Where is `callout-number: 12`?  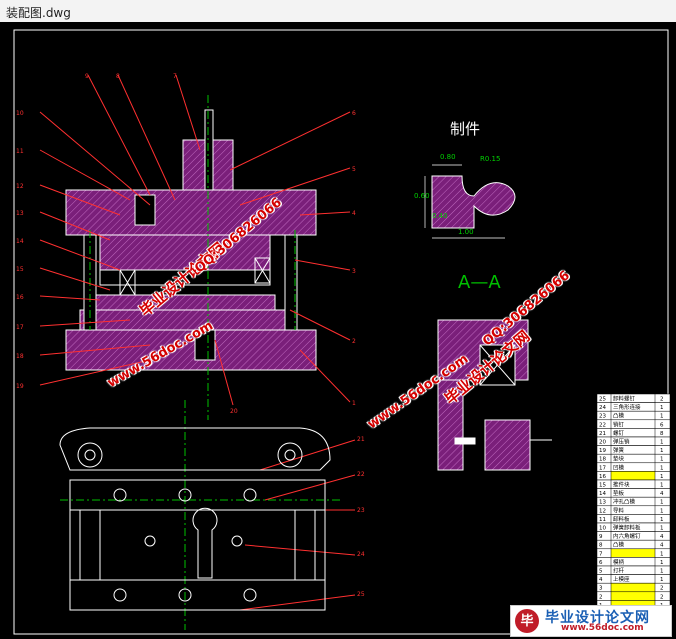 callout-number: 12 is located at coordinates (20, 186).